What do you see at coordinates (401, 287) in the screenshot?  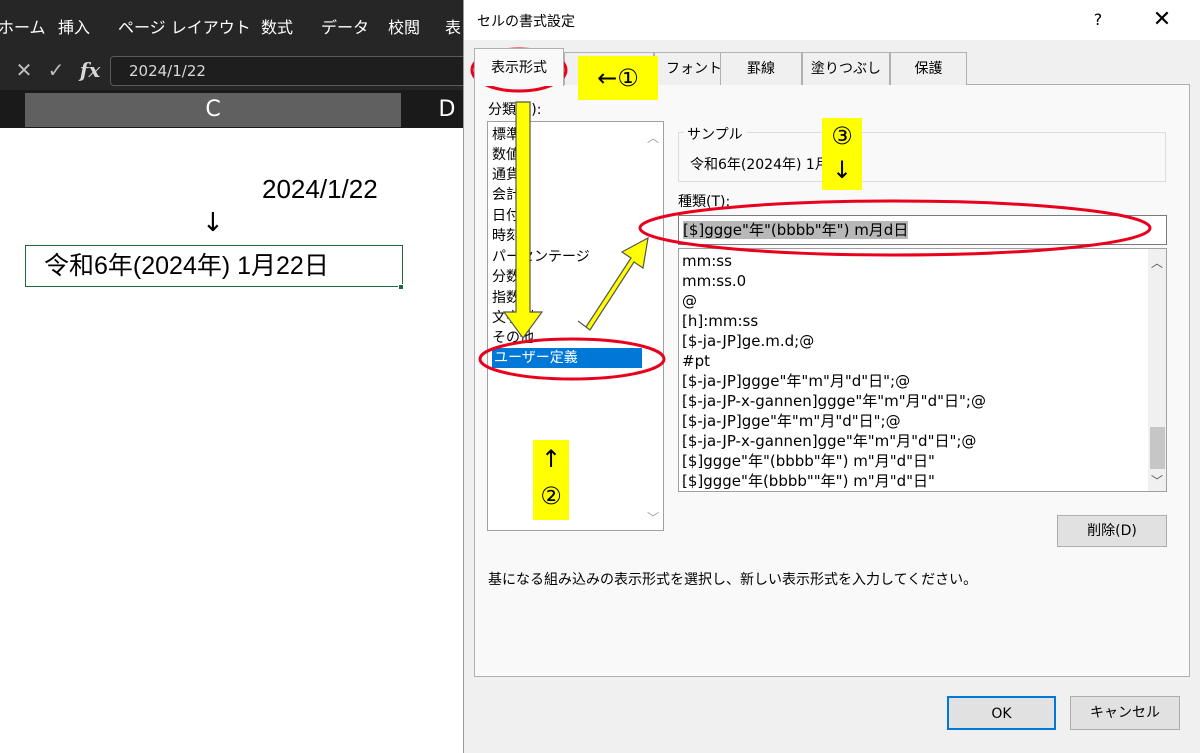 I see `fill-handle` at bounding box center [401, 287].